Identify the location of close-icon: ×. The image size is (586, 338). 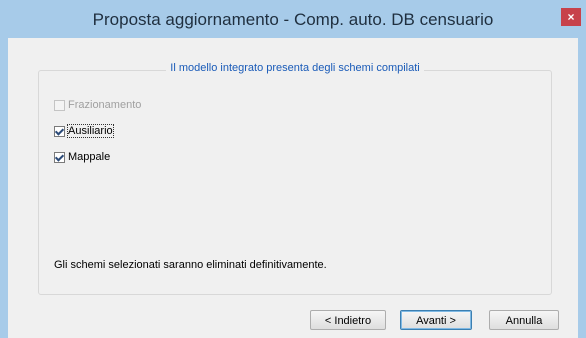
(571, 17).